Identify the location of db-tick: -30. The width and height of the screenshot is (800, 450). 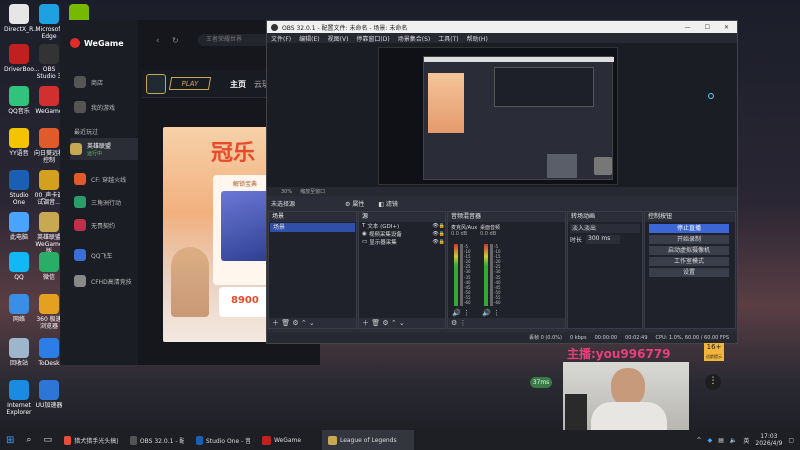
(467, 272).